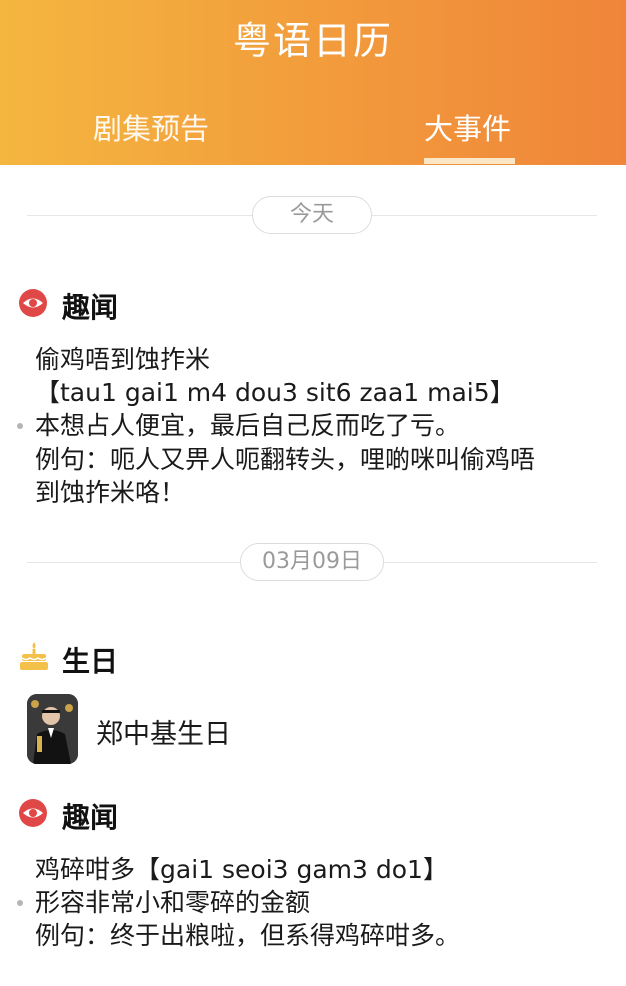  I want to click on birthday-name: 郑中基生日, so click(163, 734).